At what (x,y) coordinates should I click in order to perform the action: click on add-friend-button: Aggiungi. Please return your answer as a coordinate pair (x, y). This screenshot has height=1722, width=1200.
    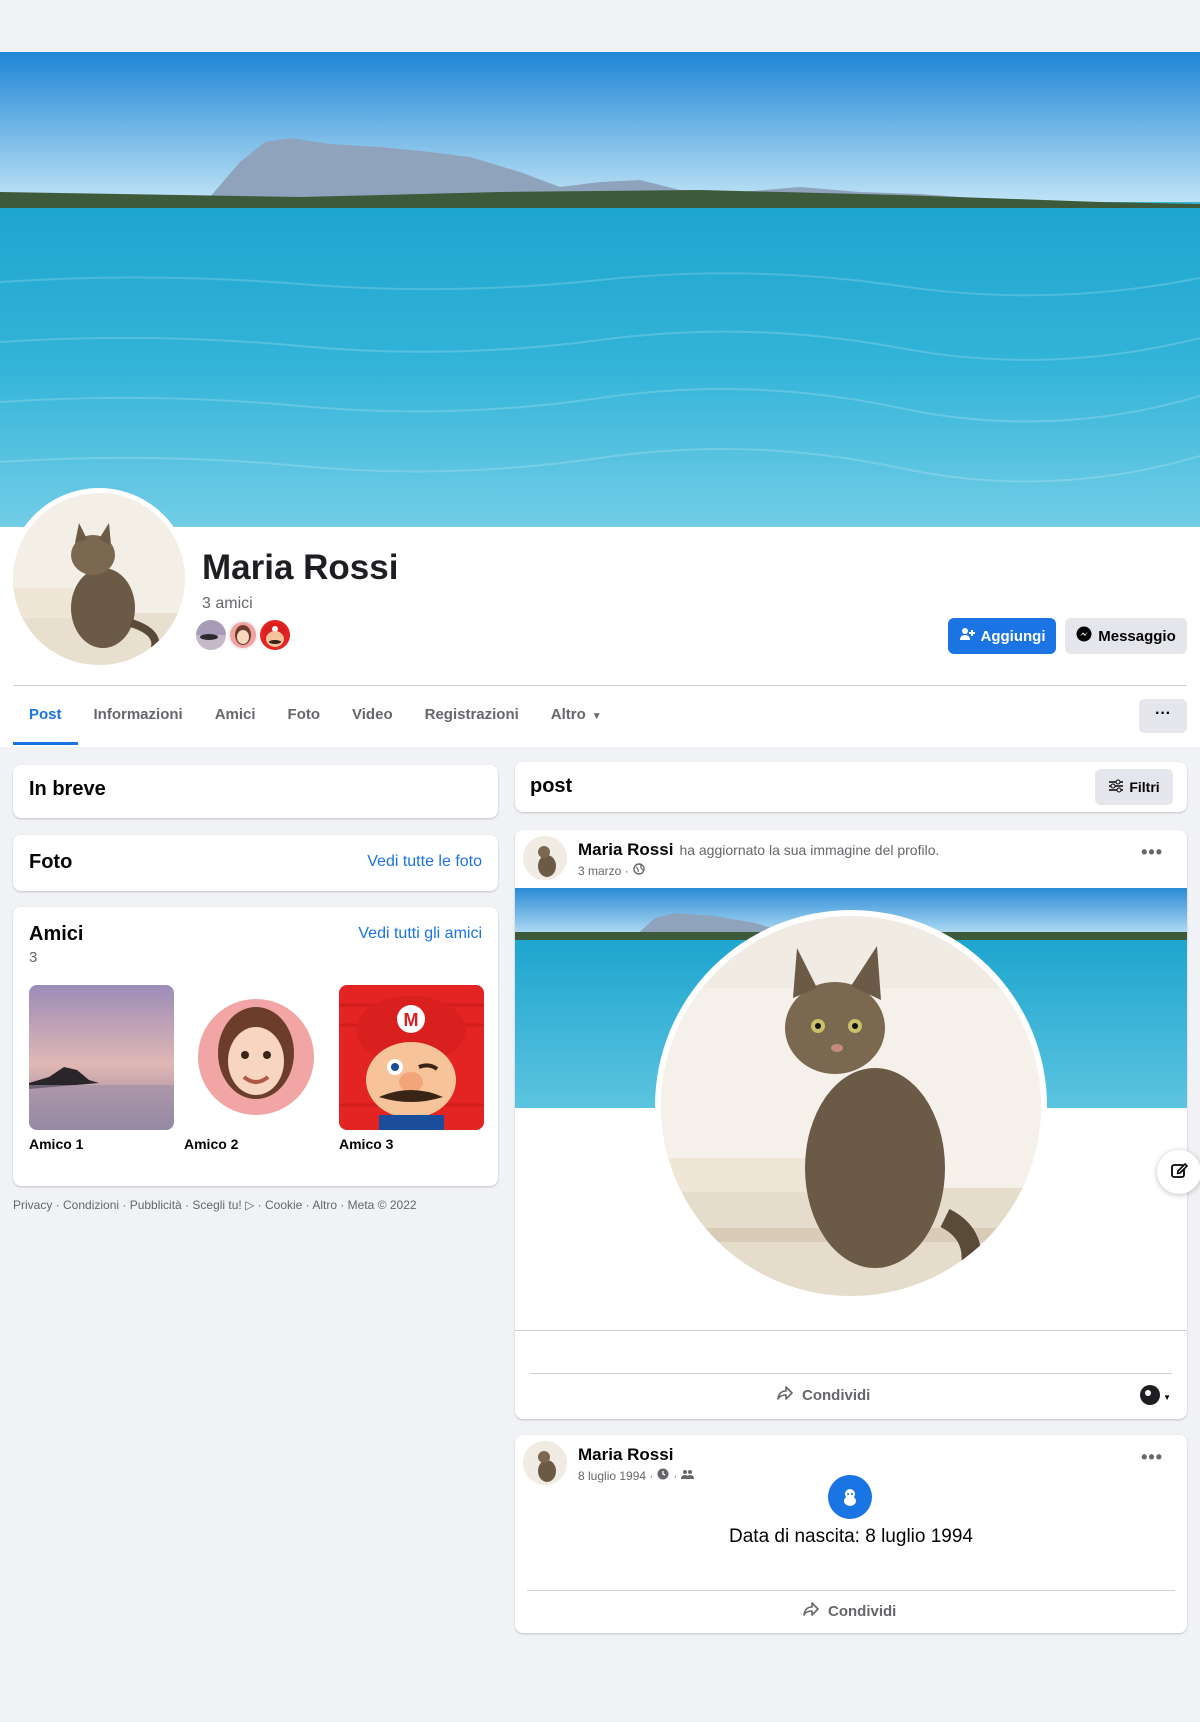
    Looking at the image, I should click on (1002, 636).